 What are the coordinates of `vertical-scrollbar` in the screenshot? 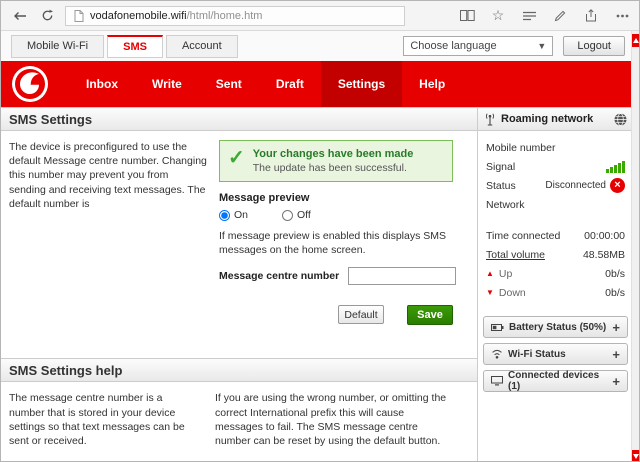 It's located at (635, 246).